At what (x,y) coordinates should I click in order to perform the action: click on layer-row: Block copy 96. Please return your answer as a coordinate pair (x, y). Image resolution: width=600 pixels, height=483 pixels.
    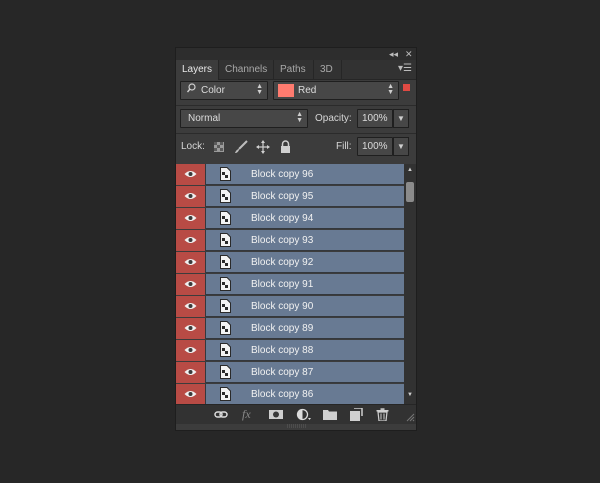
    Looking at the image, I should click on (290, 174).